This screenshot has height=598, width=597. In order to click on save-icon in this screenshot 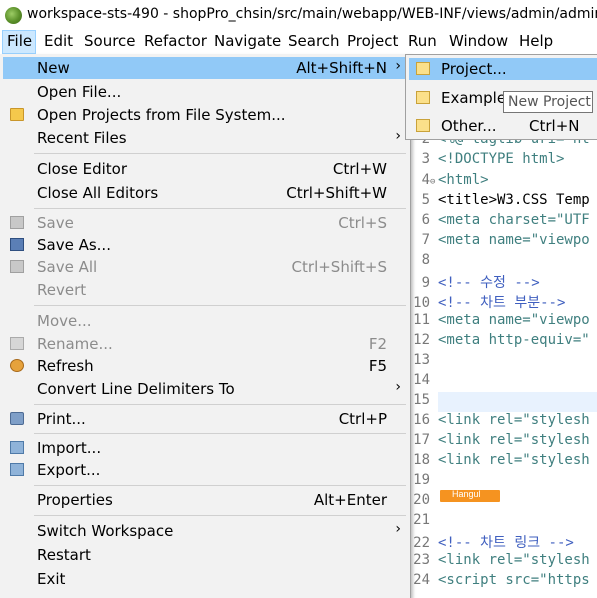, I will do `click(17, 222)`.